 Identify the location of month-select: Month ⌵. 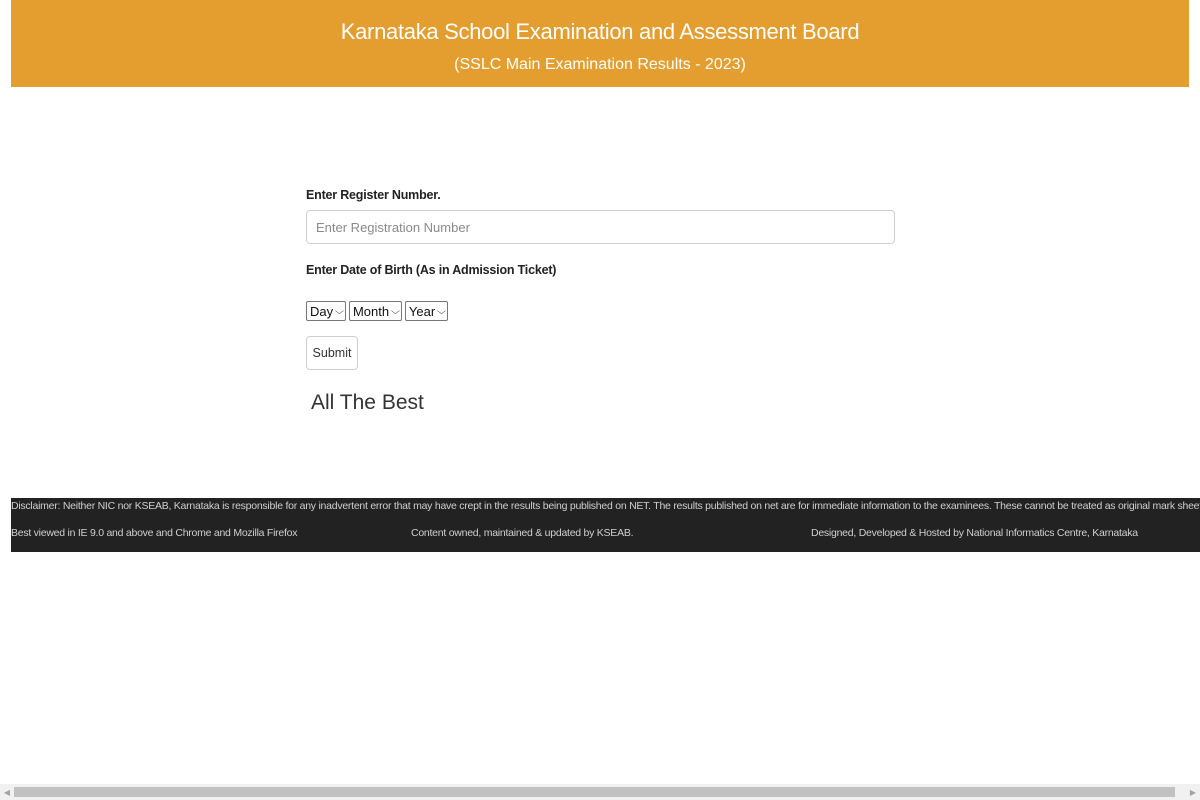
(375, 311).